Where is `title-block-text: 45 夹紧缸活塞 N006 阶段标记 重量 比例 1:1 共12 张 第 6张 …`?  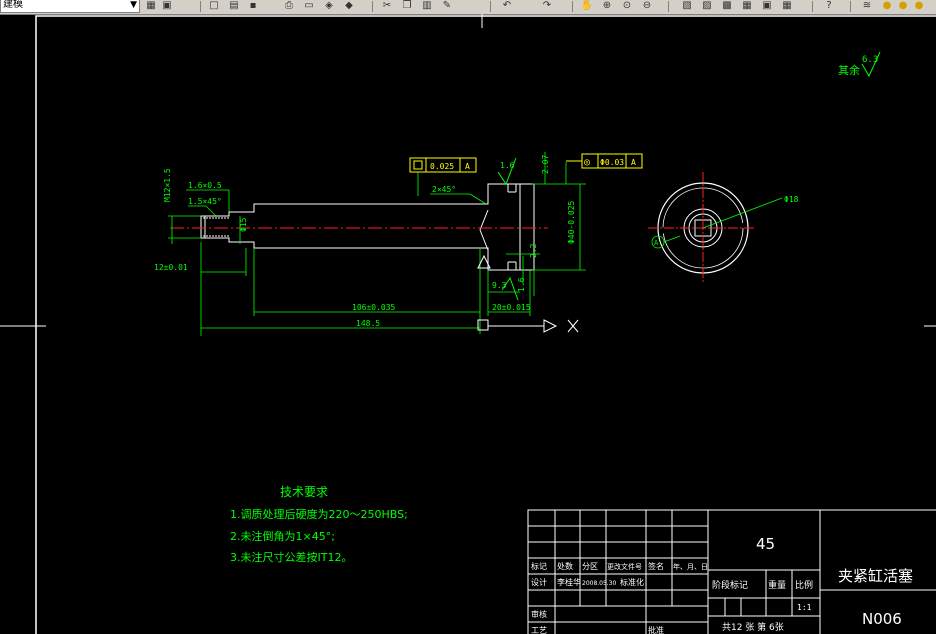
title-block-text: 45 夹紧缸活塞 N006 阶段标记 重量 比例 1:1 共12 张 第 6张 … is located at coordinates (722, 584).